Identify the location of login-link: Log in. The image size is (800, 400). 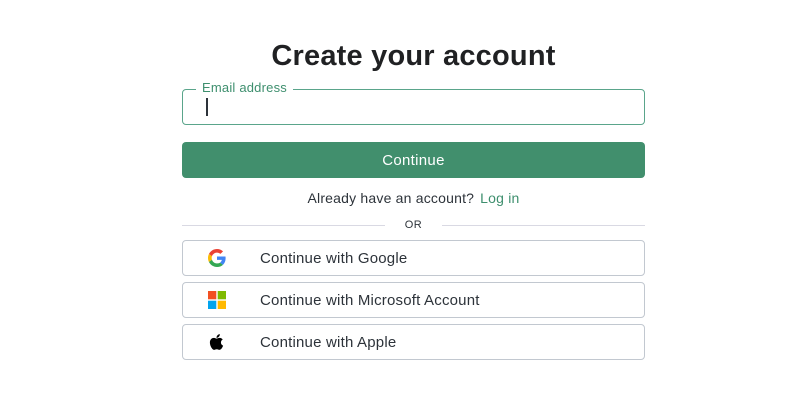
(499, 198).